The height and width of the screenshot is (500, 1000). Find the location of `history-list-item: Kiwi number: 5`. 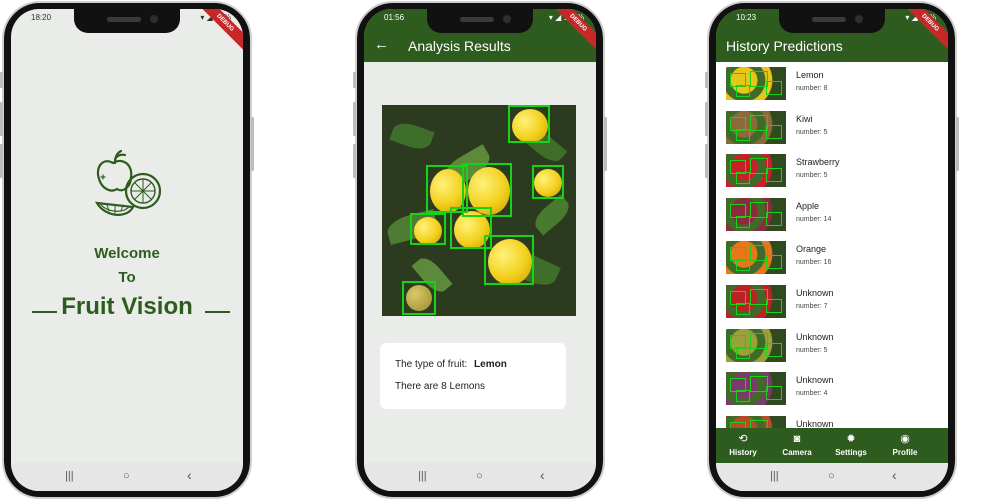

history-list-item: Kiwi number: 5 is located at coordinates (832, 127).